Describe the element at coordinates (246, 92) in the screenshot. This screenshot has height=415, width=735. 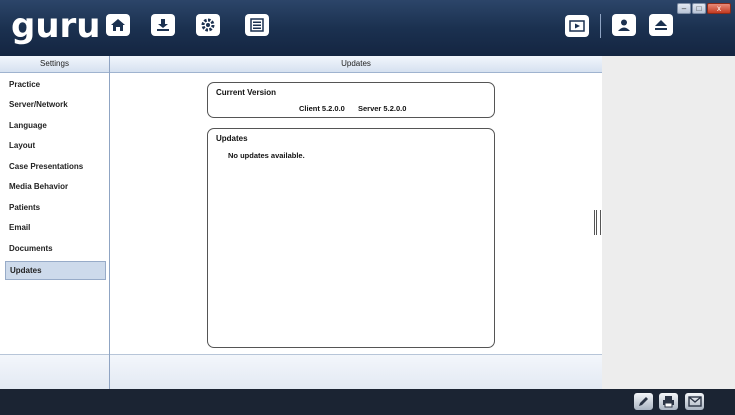
I see `current-version-title: Current Version` at that location.